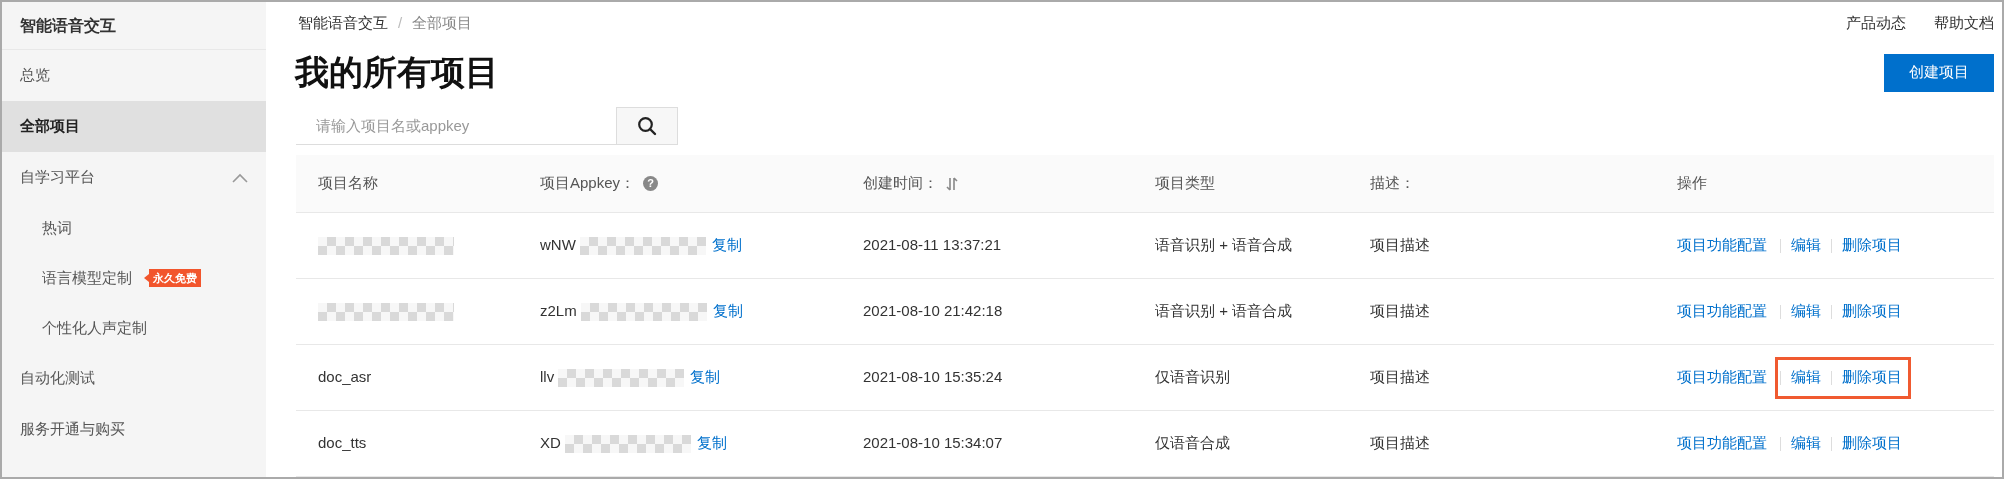 The height and width of the screenshot is (479, 2004). Describe the element at coordinates (343, 23) in the screenshot. I see `breadcrumb-link: 智能语音交互` at that location.